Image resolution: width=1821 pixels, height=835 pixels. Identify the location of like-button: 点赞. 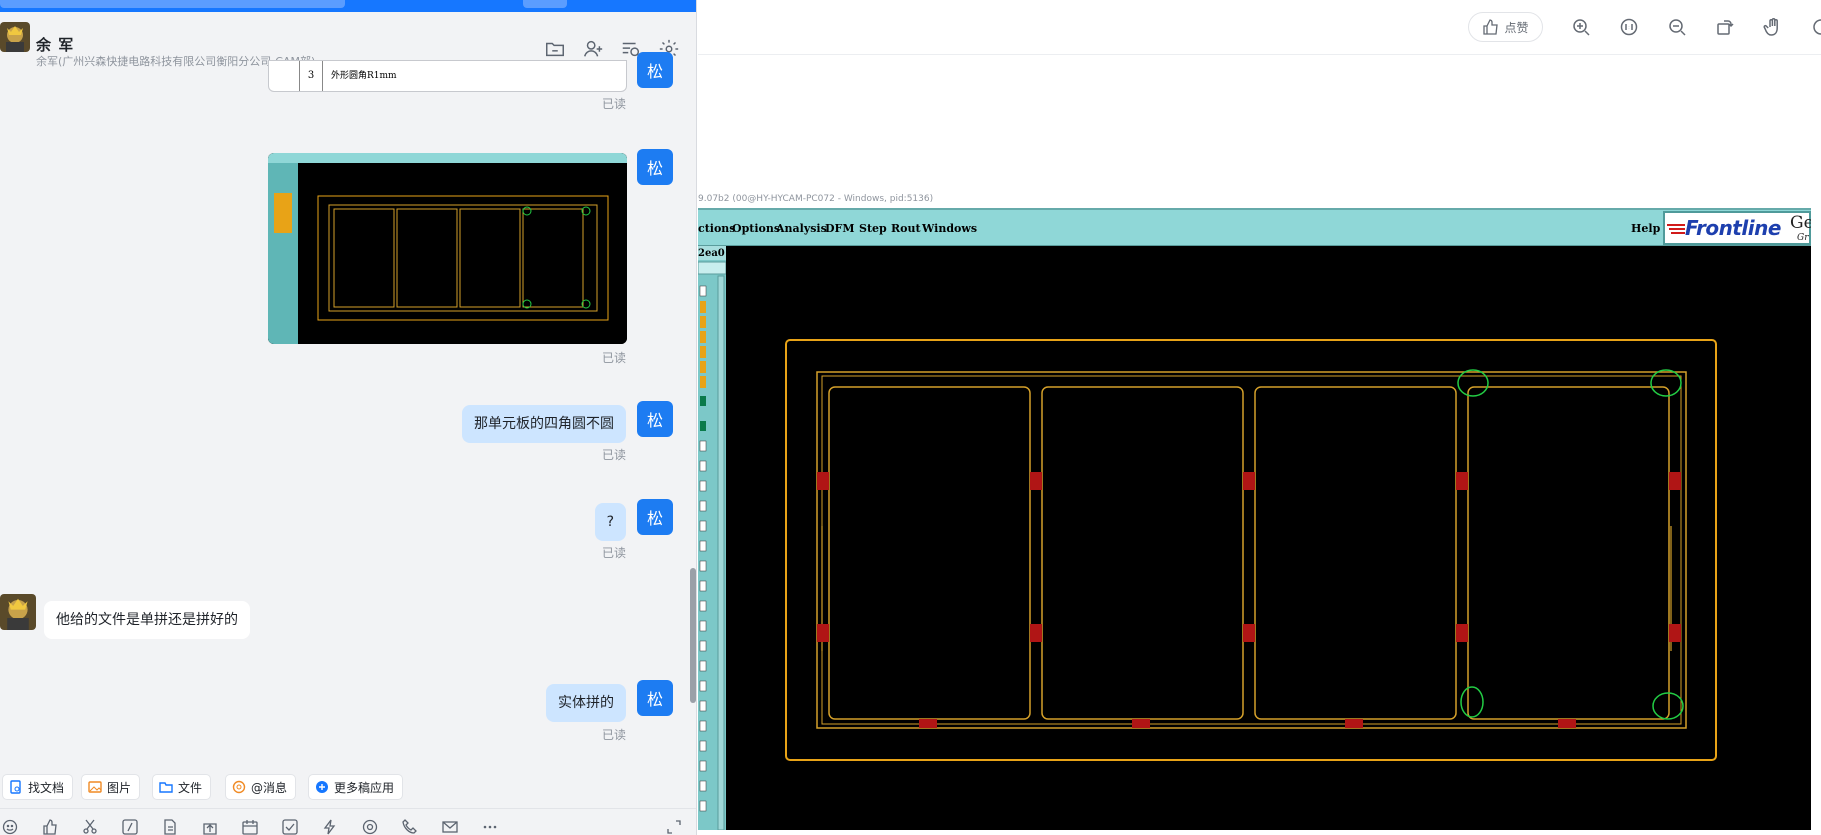
(1505, 27).